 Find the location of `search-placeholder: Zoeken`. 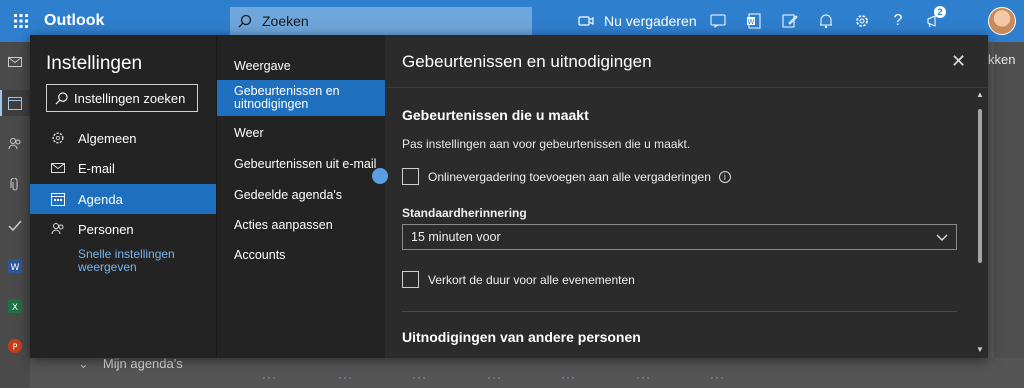

search-placeholder: Zoeken is located at coordinates (285, 21).